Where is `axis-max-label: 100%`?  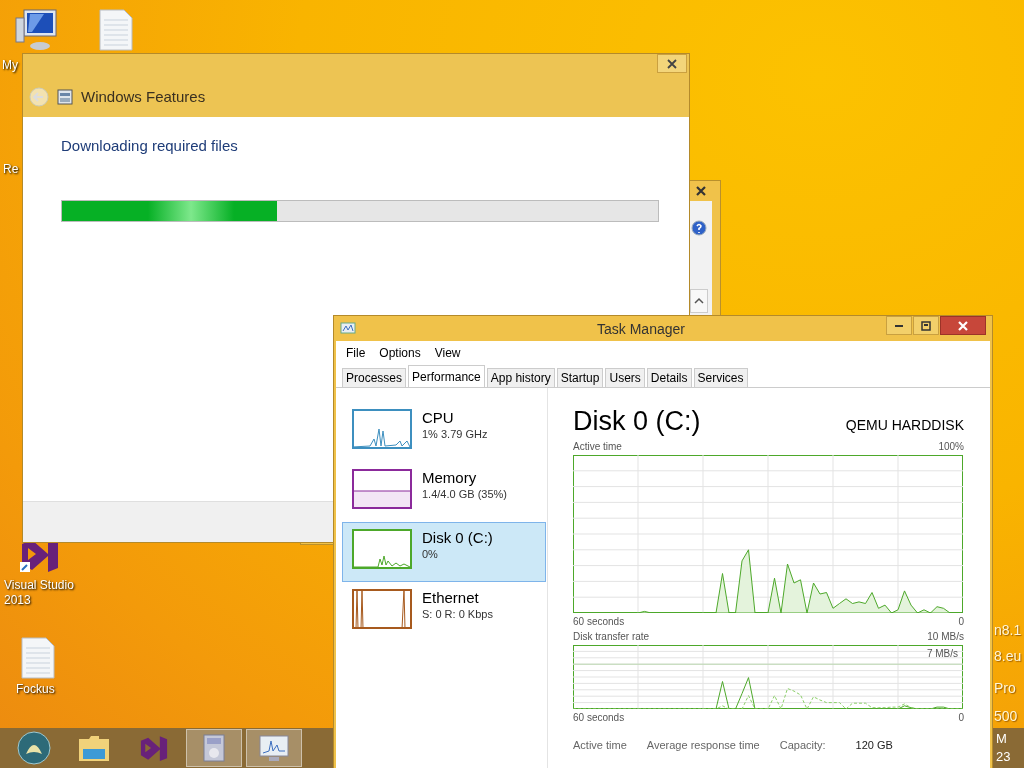 axis-max-label: 100% is located at coordinates (951, 446).